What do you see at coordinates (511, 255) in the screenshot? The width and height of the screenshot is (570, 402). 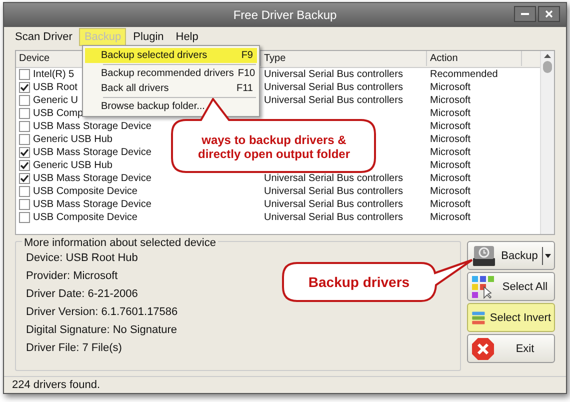 I see `action-button: Backup` at bounding box center [511, 255].